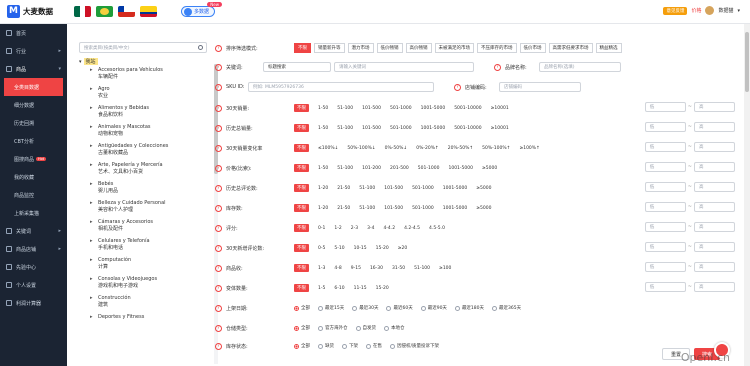 The image size is (750, 366). I want to click on radio-option: 最近365天, so click(506, 308).